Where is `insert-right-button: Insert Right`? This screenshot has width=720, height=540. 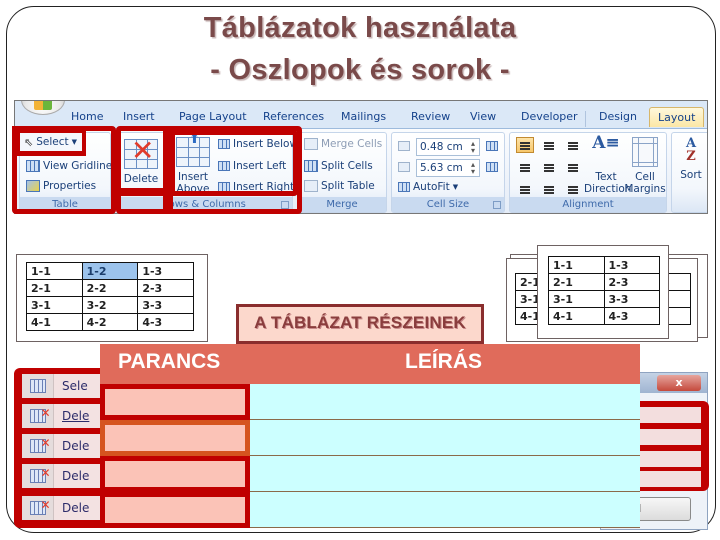 insert-right-button: Insert Right is located at coordinates (256, 187).